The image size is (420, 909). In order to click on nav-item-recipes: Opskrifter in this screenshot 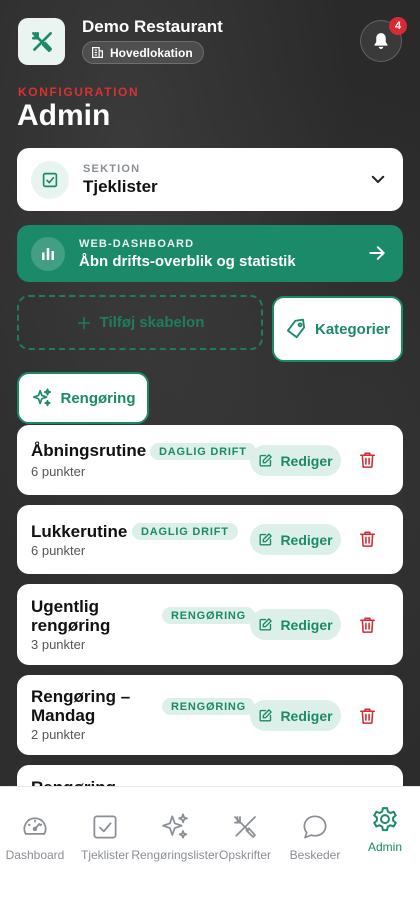, I will do `click(245, 827)`.